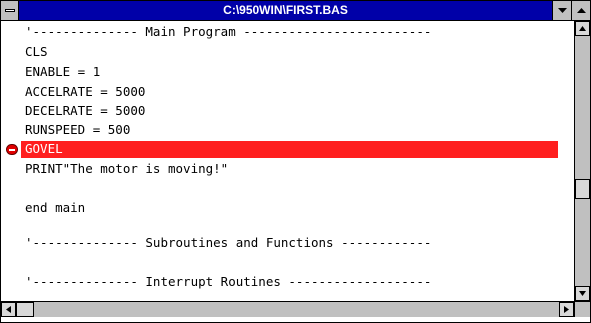 This screenshot has width=591, height=323. What do you see at coordinates (127, 168) in the screenshot?
I see `code-line: PRINT"The motor is moving!"` at bounding box center [127, 168].